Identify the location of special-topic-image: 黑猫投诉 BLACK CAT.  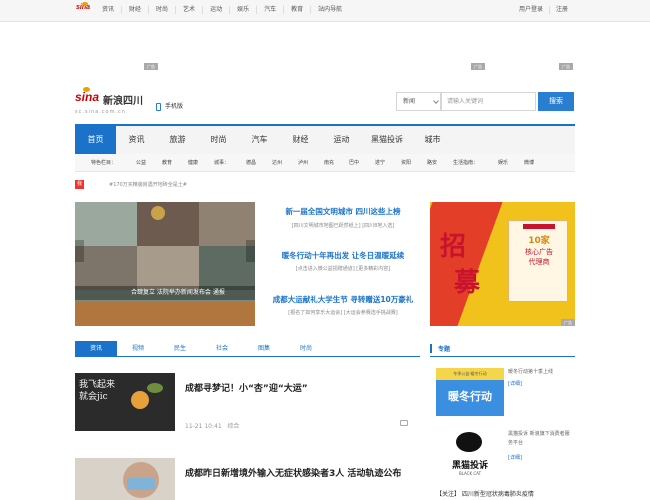
(470, 454).